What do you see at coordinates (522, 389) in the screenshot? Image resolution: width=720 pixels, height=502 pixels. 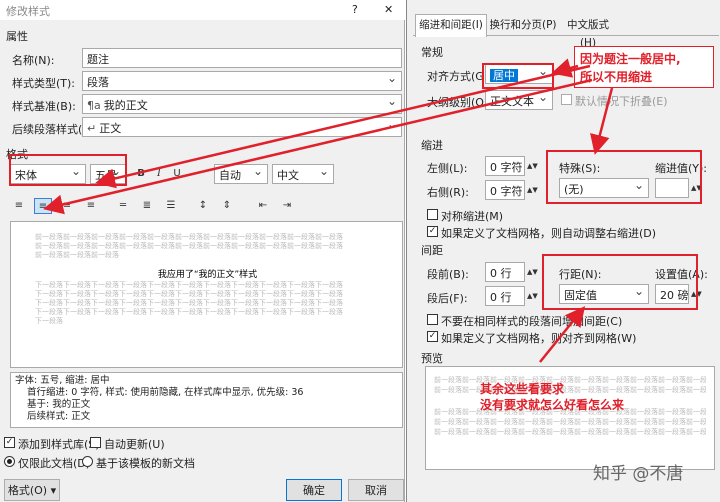 I see `bottom-annotation-line1: 其余这些看要求` at bounding box center [522, 389].